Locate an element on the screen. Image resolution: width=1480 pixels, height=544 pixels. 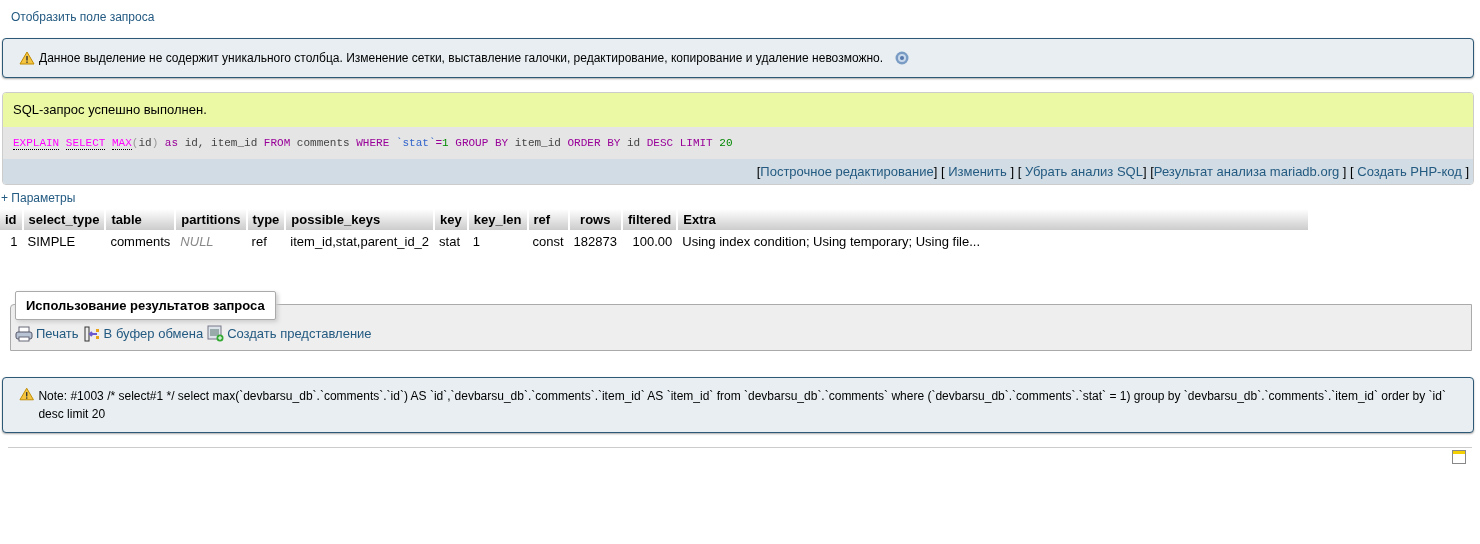
column-header: possible_keys is located at coordinates (360, 219).